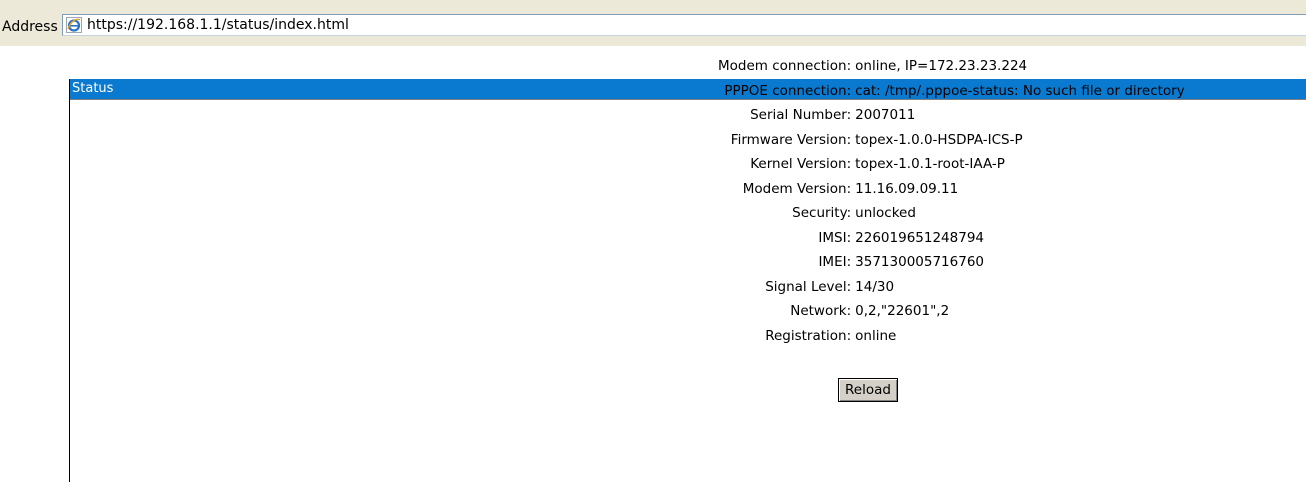  Describe the element at coordinates (951, 311) in the screenshot. I see `status-row: Network: 0,2,"22601",2` at that location.